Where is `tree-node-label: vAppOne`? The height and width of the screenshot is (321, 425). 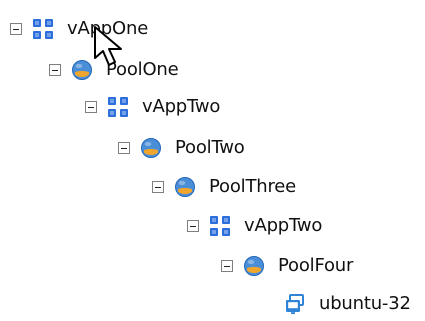 tree-node-label: vAppOne is located at coordinates (107, 29).